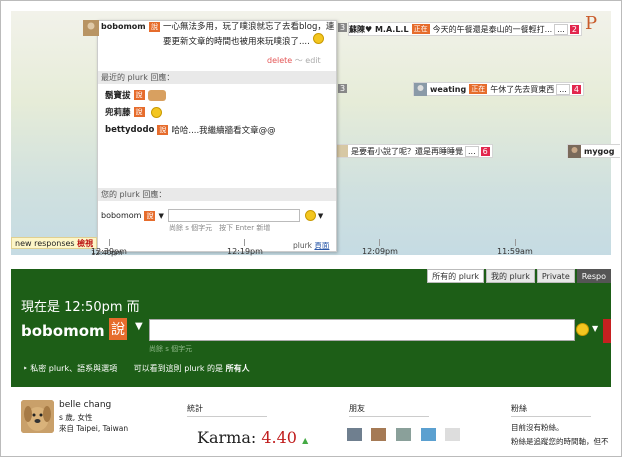 Image resolution: width=622 pixels, height=457 pixels. I want to click on fans-info: 目前沒有粉絲。 粉絲是追蹤您的時間軸，但不, so click(560, 435).